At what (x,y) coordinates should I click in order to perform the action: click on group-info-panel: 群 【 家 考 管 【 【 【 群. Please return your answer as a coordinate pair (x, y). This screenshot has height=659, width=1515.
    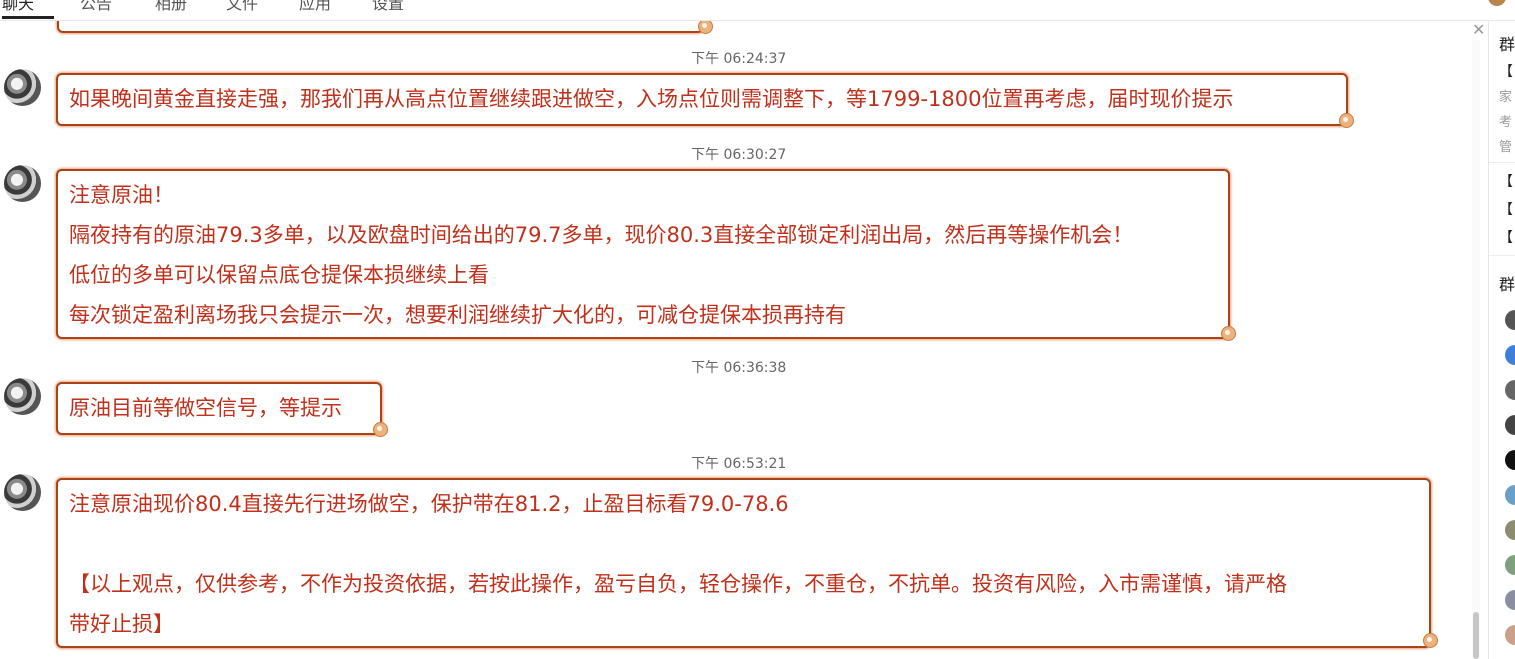
    Looking at the image, I should click on (1501, 340).